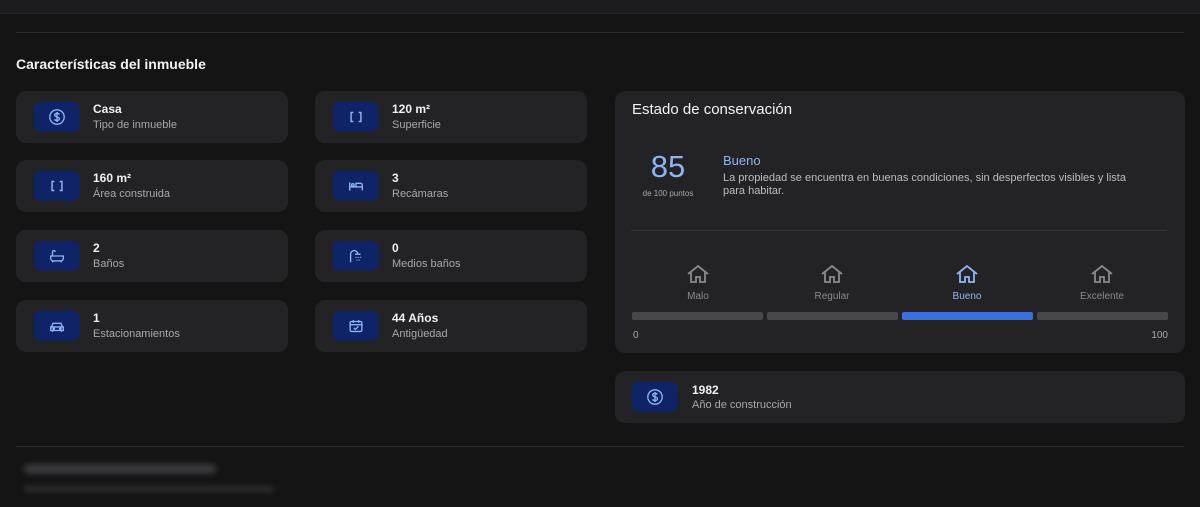 This screenshot has width=1200, height=507. I want to click on bathtub-icon, so click(57, 256).